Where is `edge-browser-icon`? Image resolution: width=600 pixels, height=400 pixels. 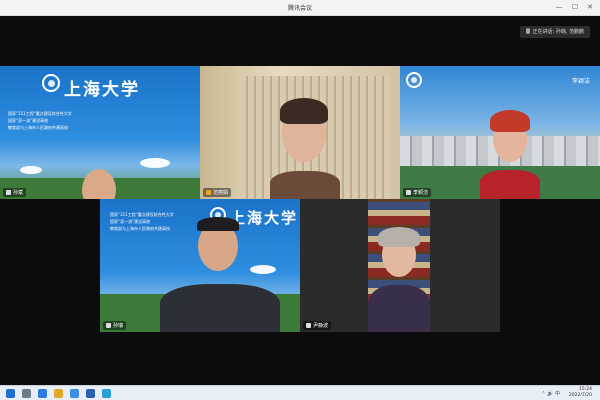
edge-browser-icon is located at coordinates (42, 393).